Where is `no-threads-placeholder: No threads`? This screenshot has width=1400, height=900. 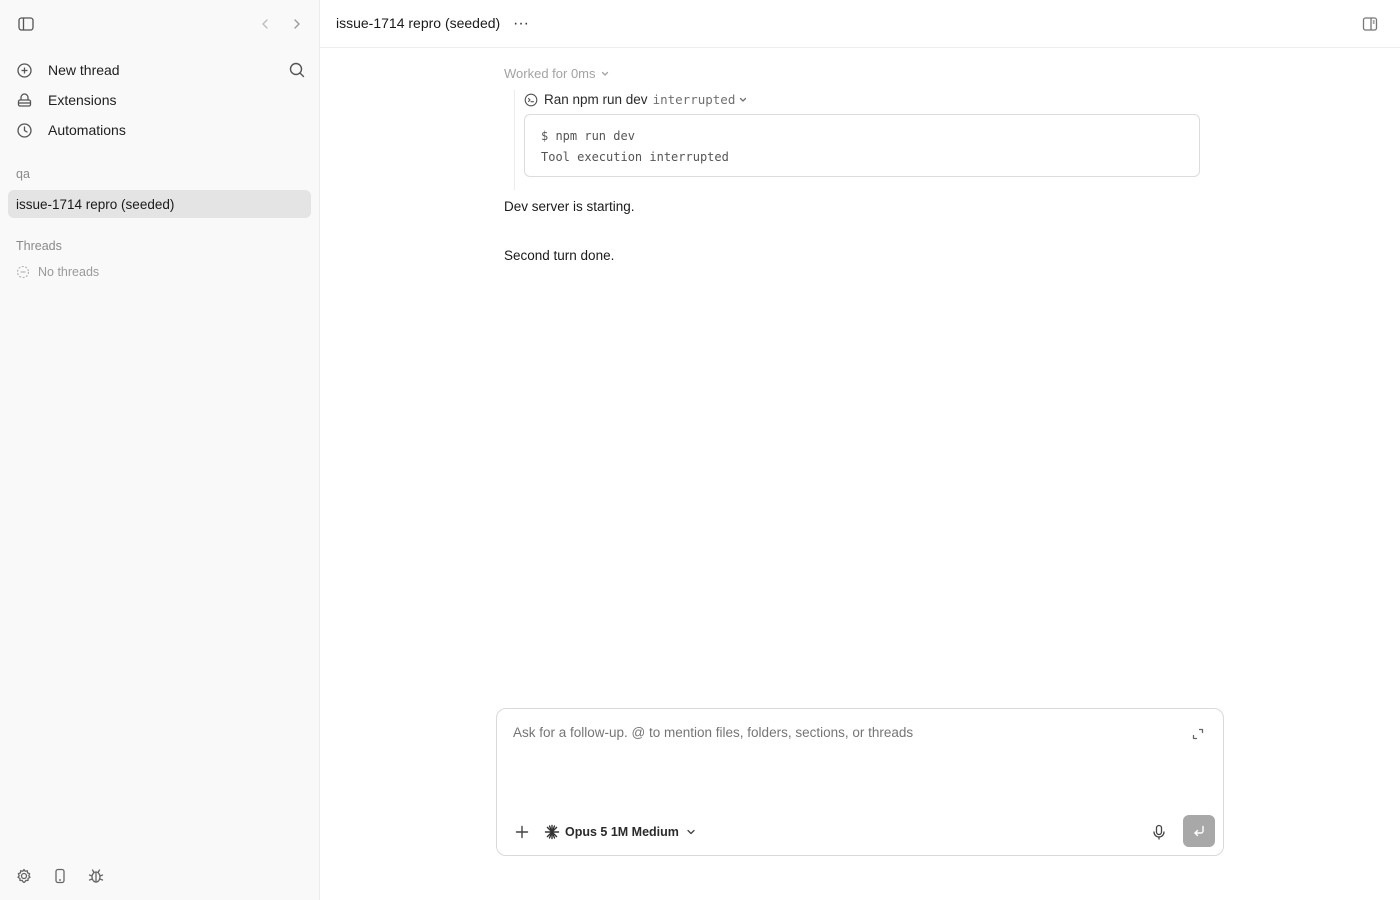 no-threads-placeholder: No threads is located at coordinates (57, 272).